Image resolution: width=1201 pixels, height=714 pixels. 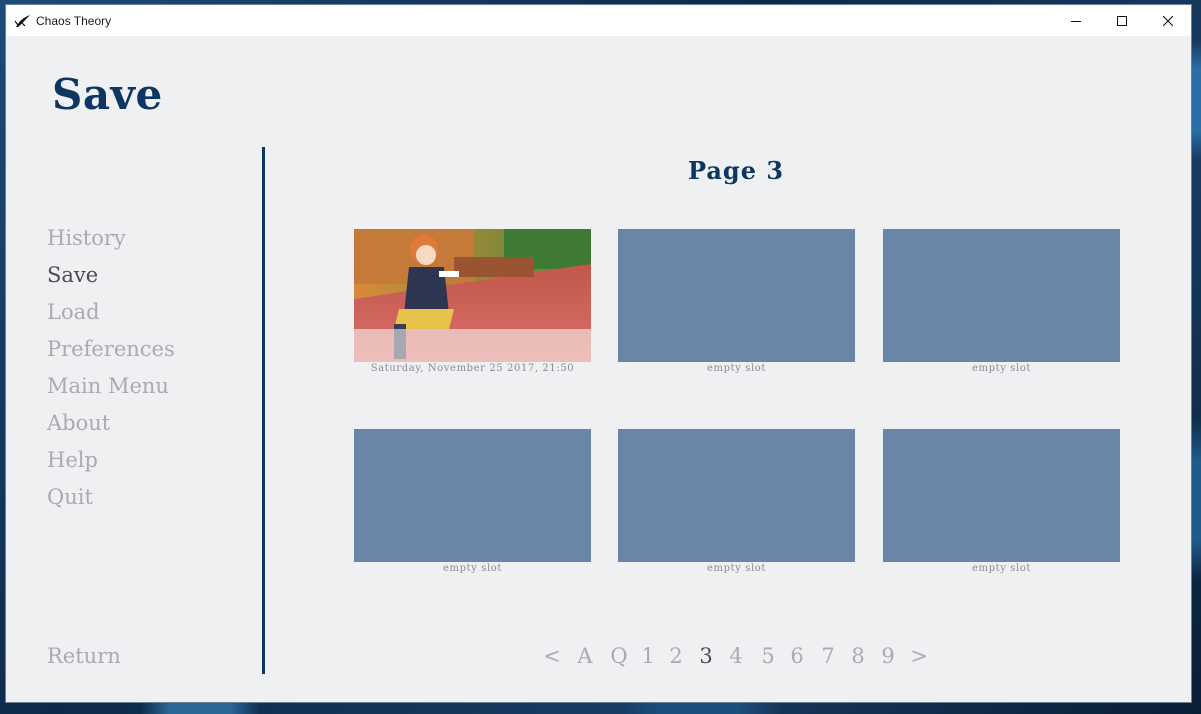 What do you see at coordinates (648, 656) in the screenshot?
I see `page-1-button: 1` at bounding box center [648, 656].